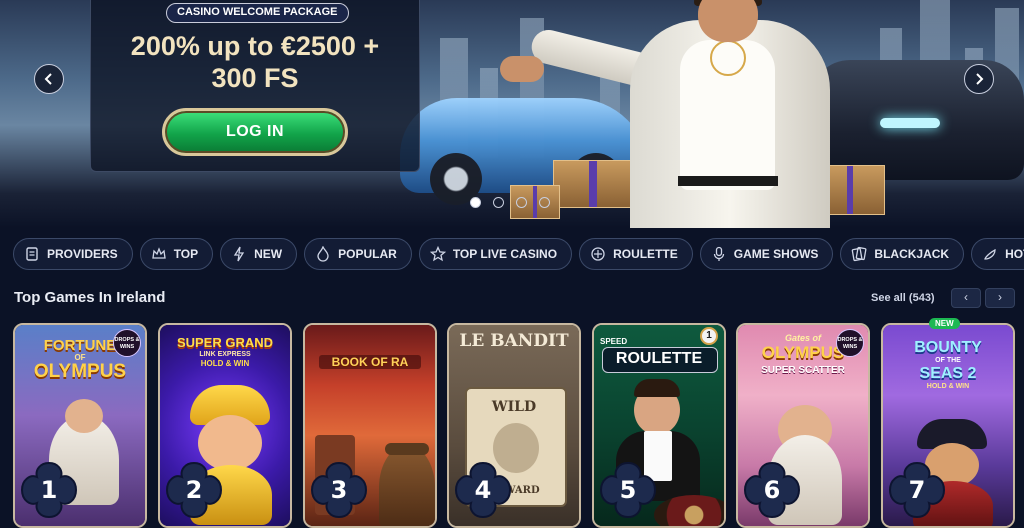  I want to click on cards-icon, so click(859, 254).